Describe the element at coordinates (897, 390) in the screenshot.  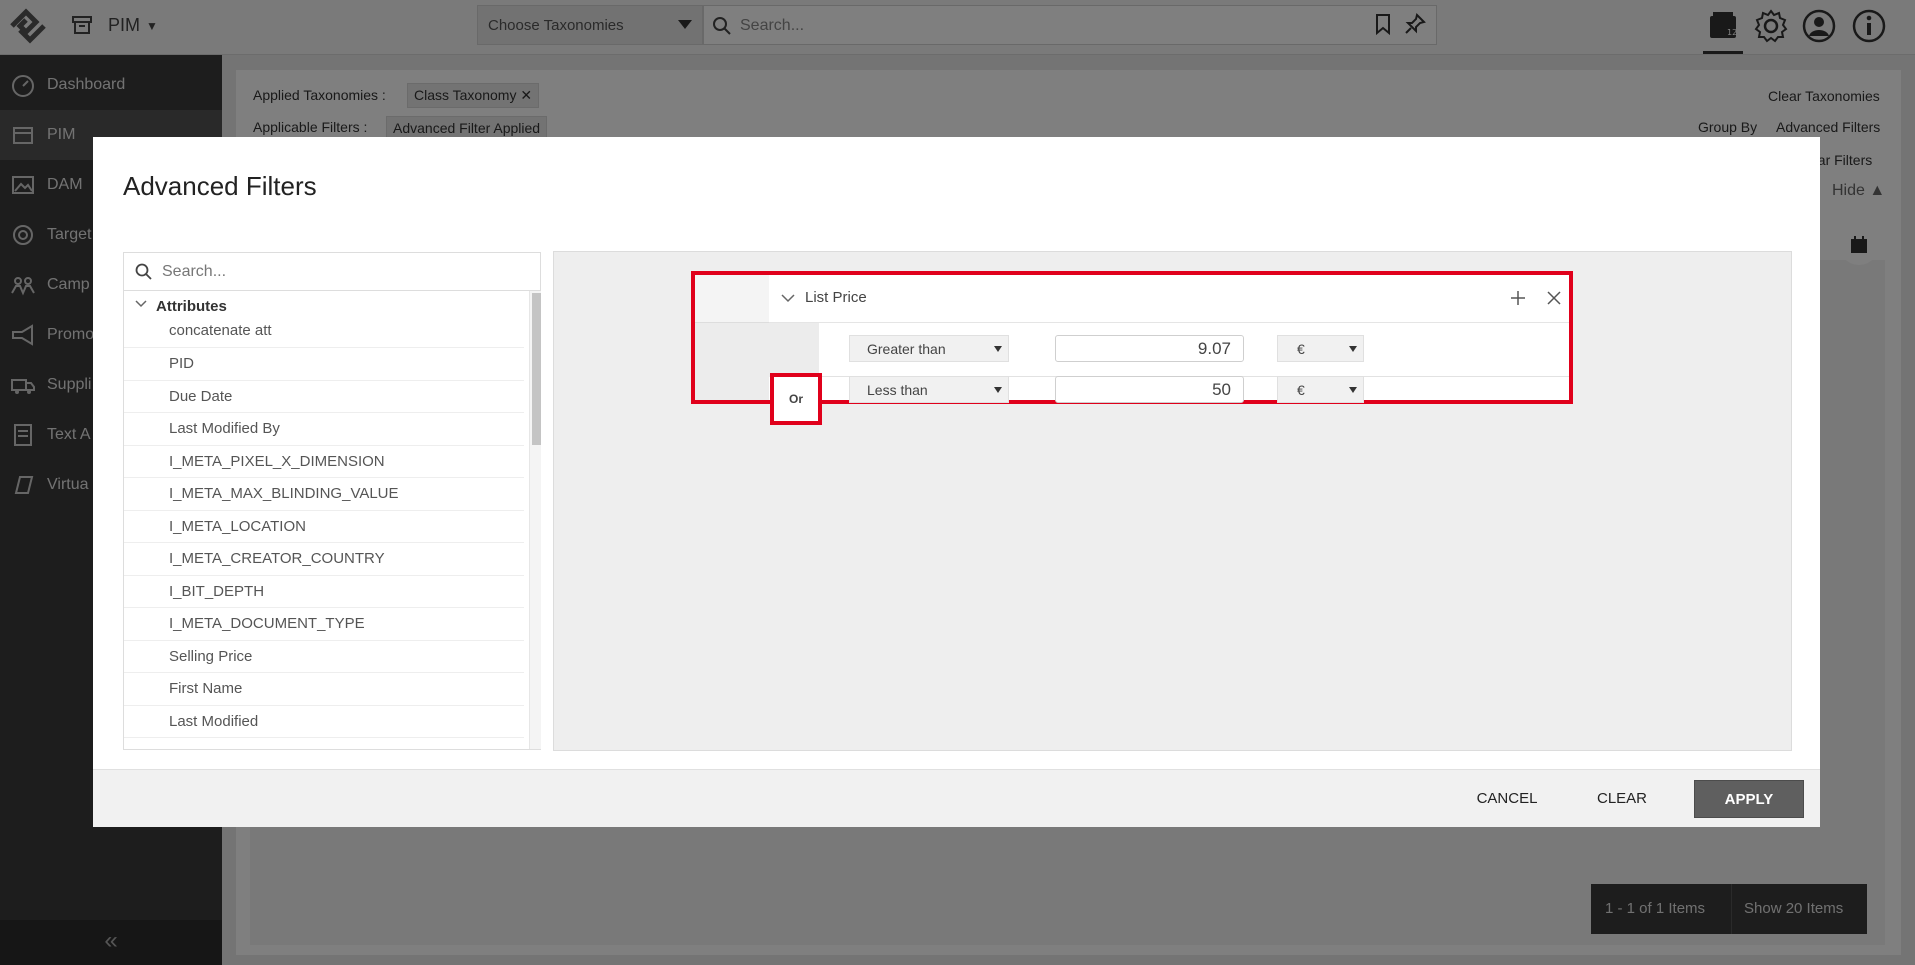
I see `operator-select-value: Less than` at that location.